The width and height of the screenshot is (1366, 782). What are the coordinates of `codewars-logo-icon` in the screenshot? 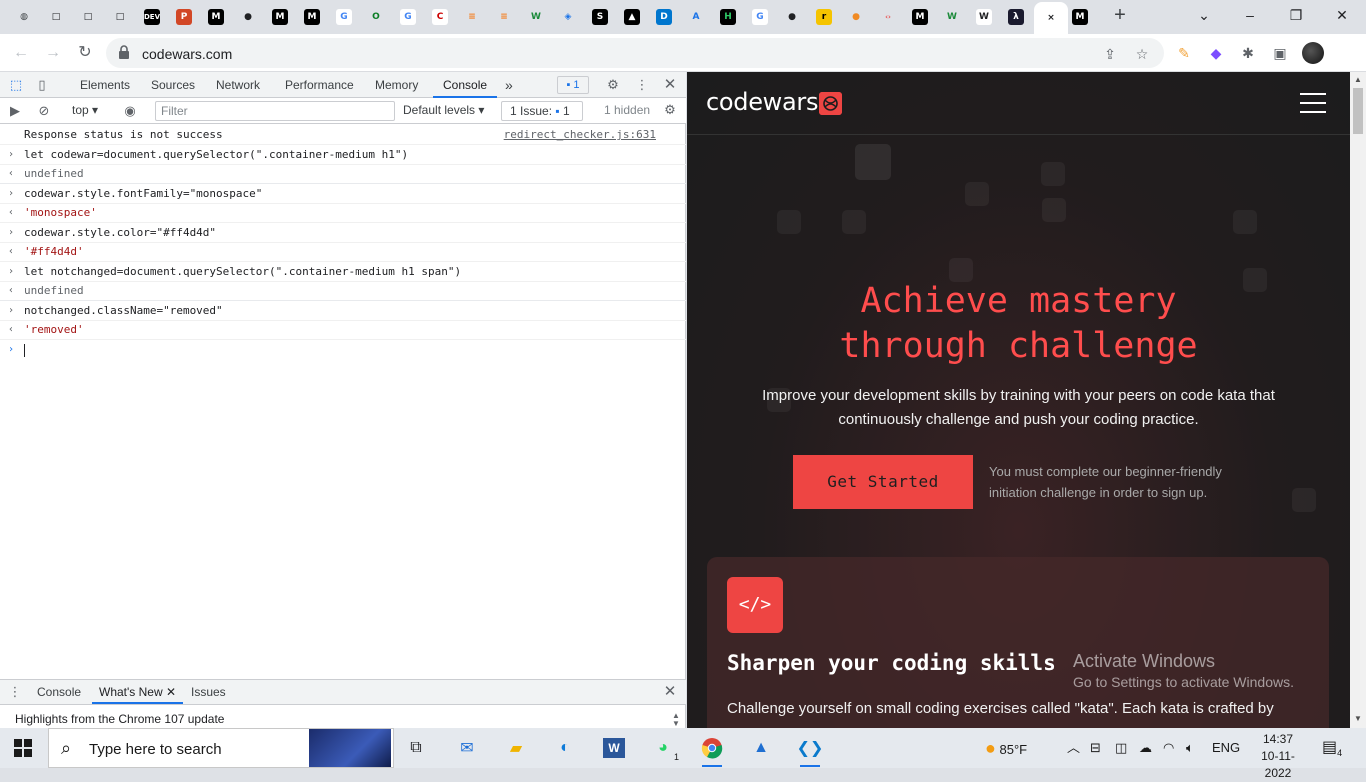 It's located at (830, 103).